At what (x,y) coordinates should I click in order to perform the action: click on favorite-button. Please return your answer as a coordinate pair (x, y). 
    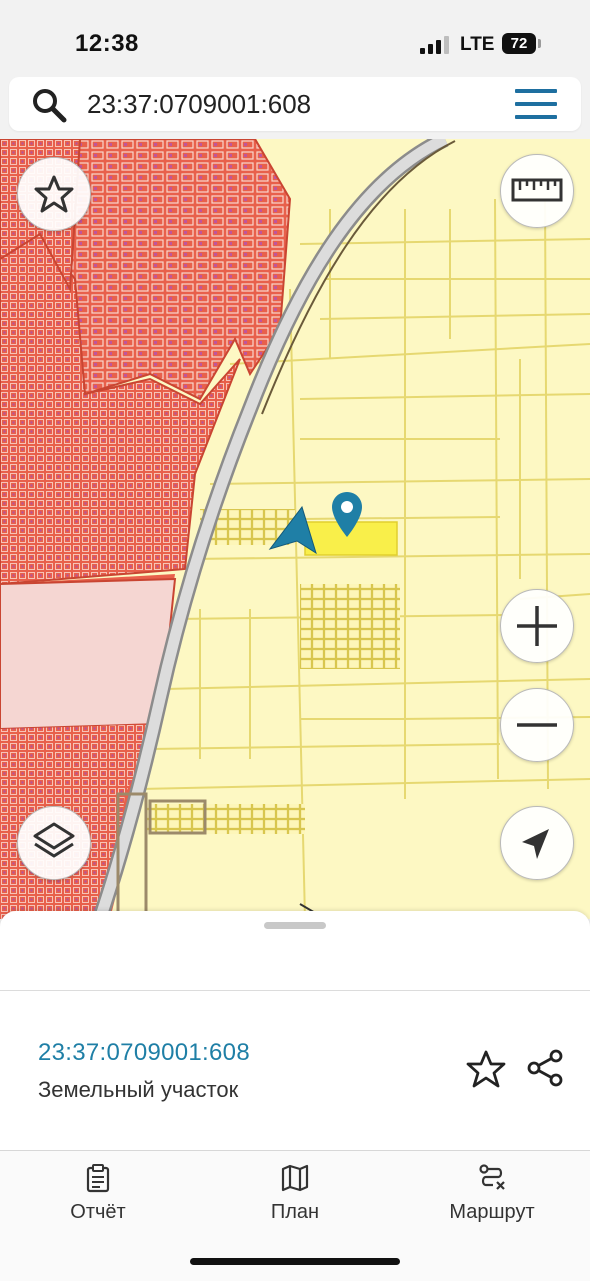
    Looking at the image, I should click on (54, 194).